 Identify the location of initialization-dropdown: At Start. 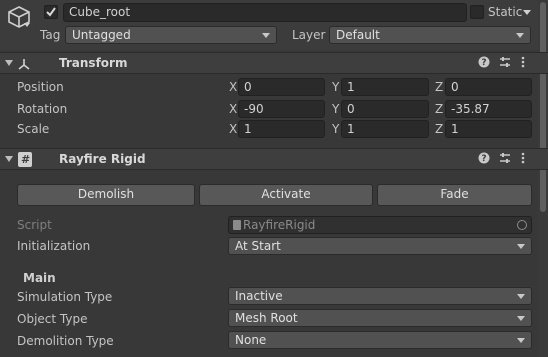
(380, 246).